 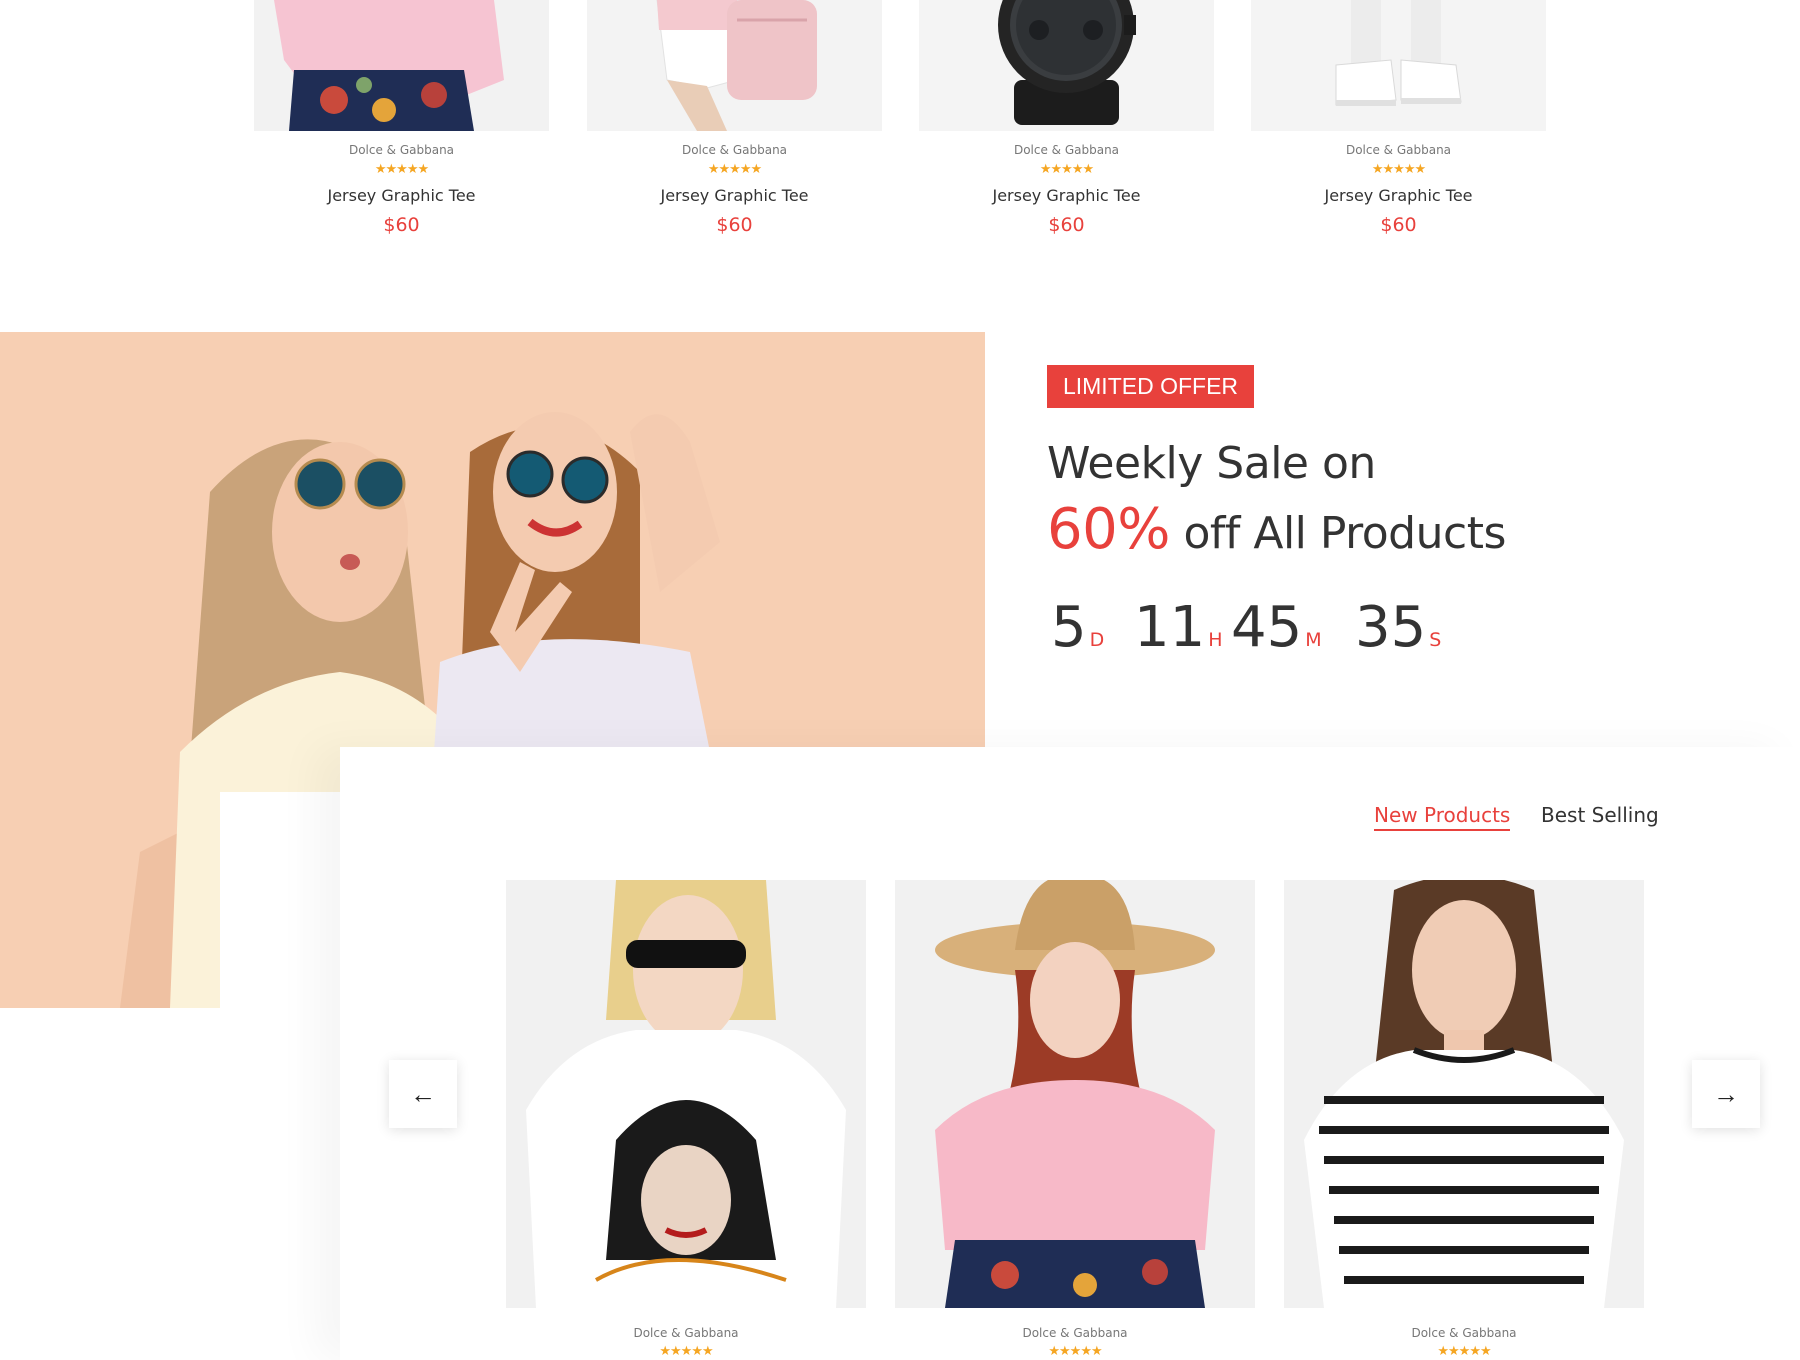 I want to click on graphic-tee-model-image, so click(x=686, y=1094).